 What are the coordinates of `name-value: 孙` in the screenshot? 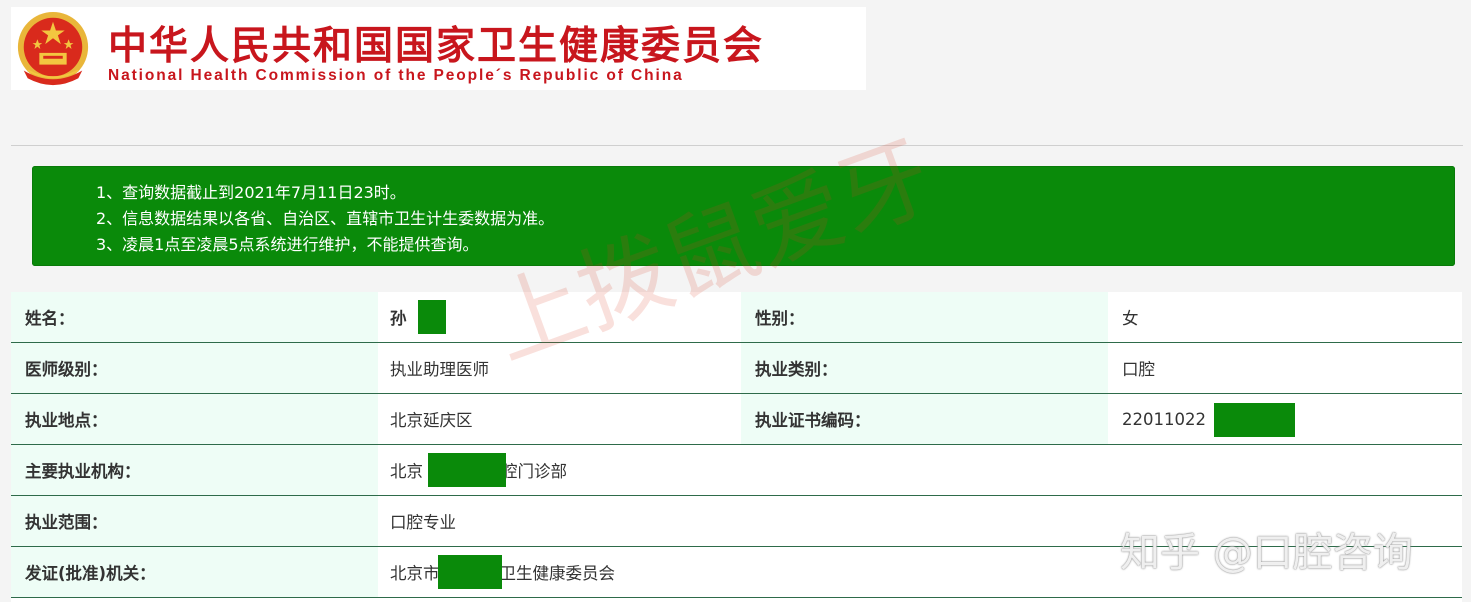 It's located at (559, 317).